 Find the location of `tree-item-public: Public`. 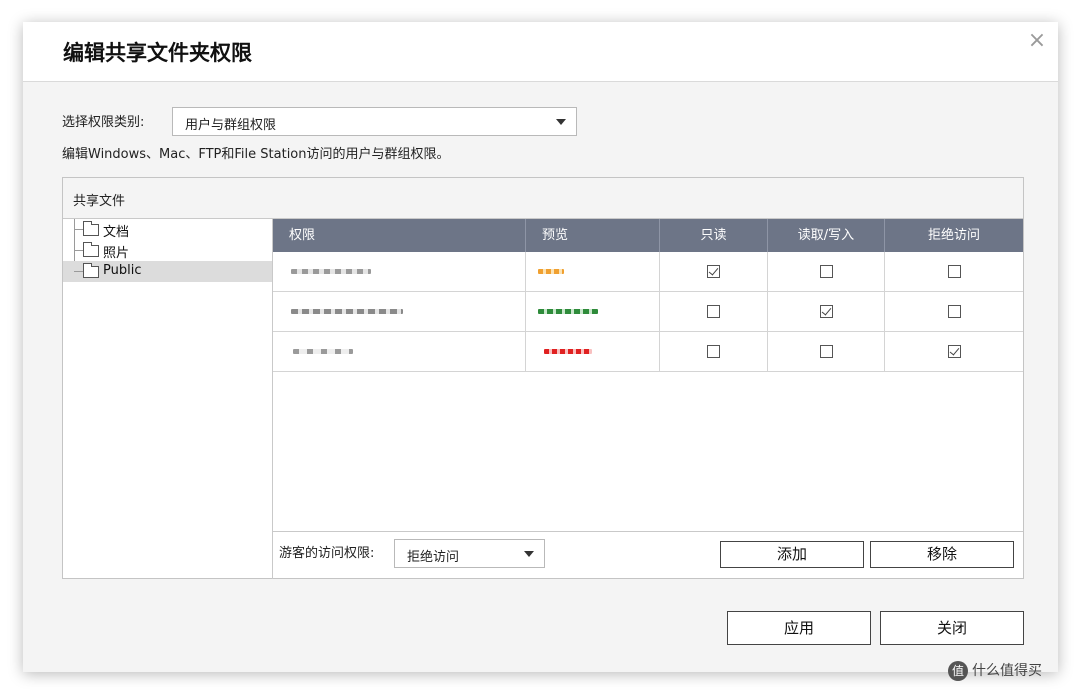

tree-item-public: Public is located at coordinates (167, 271).